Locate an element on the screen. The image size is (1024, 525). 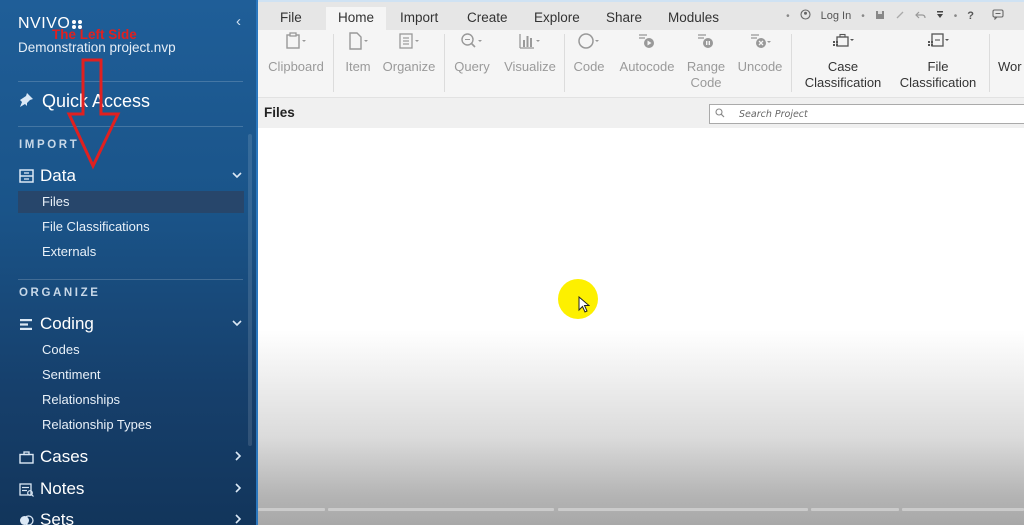
bar-chart-icon is located at coordinates (530, 44).